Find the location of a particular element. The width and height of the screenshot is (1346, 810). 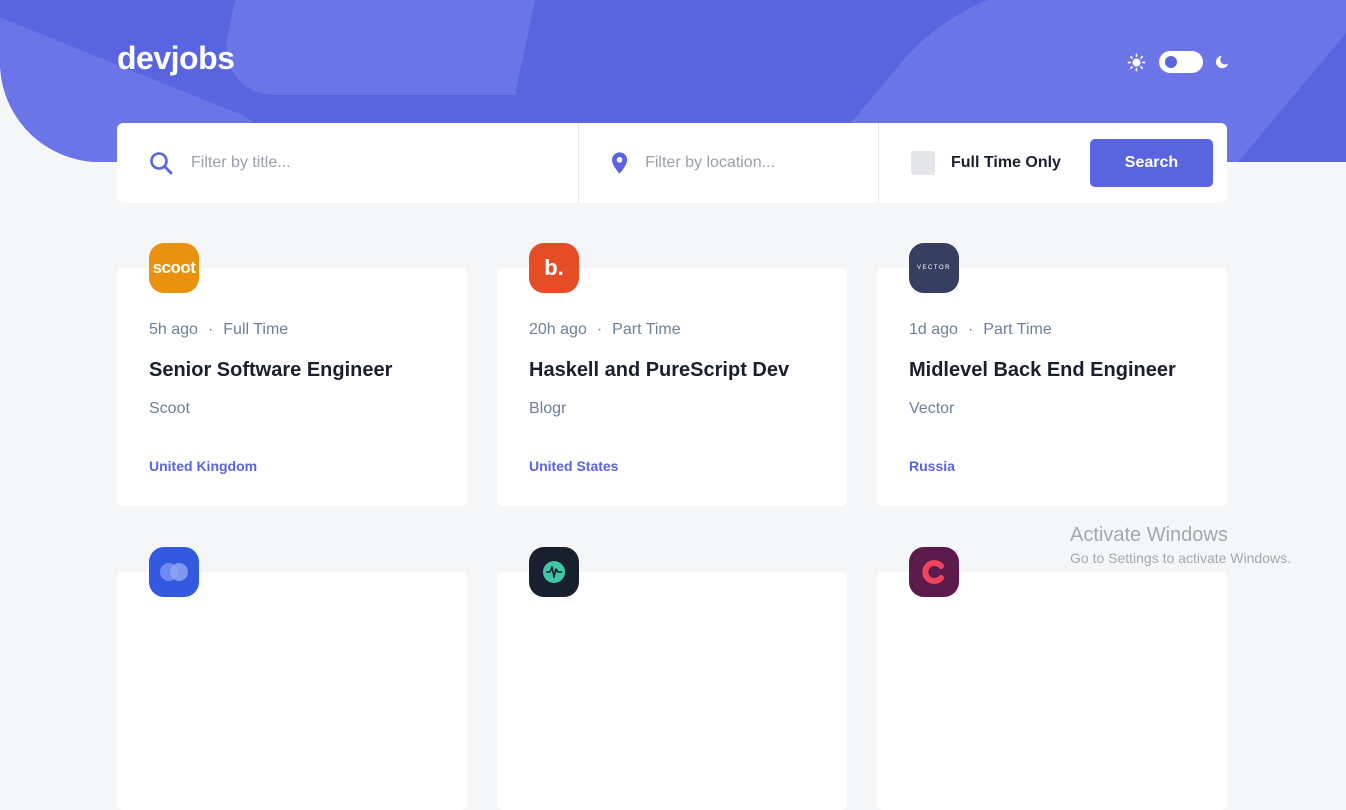

location-filter is located at coordinates (729, 163).